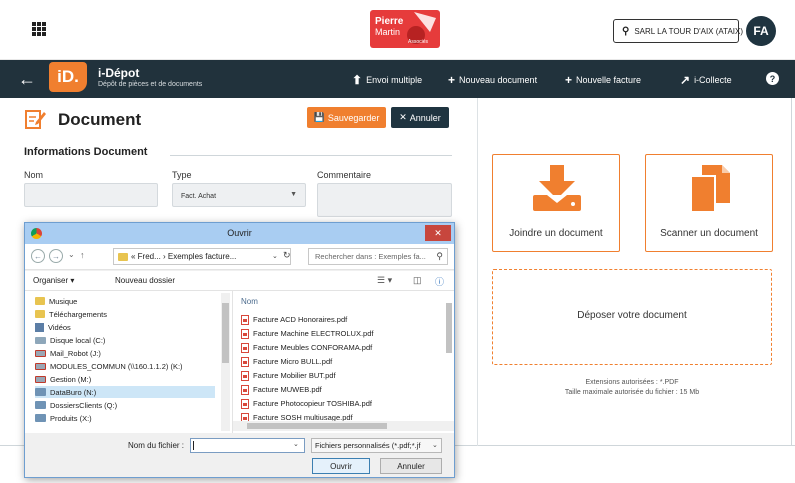  What do you see at coordinates (27, 79) in the screenshot?
I see `back-arrow-icon: ←` at bounding box center [27, 79].